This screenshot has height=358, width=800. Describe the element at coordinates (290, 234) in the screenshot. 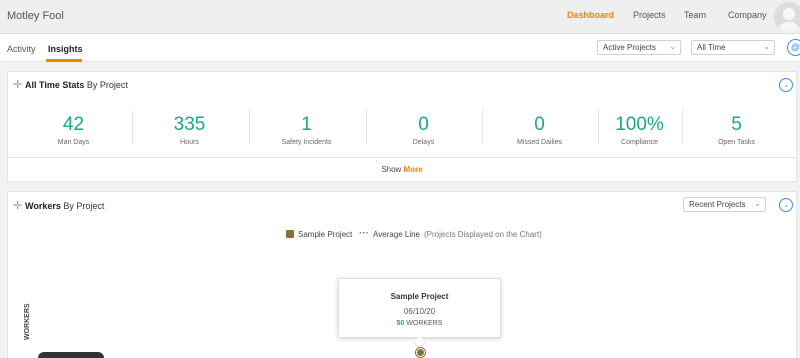

I see `legend-swatch-sample-project` at that location.